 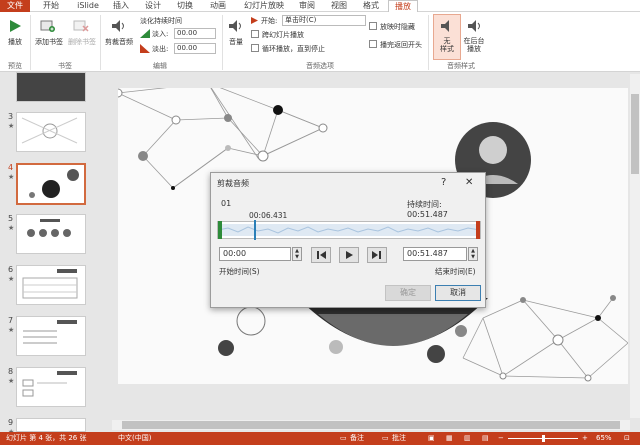 I want to click on add-bookmark-icon, so click(x=47, y=26).